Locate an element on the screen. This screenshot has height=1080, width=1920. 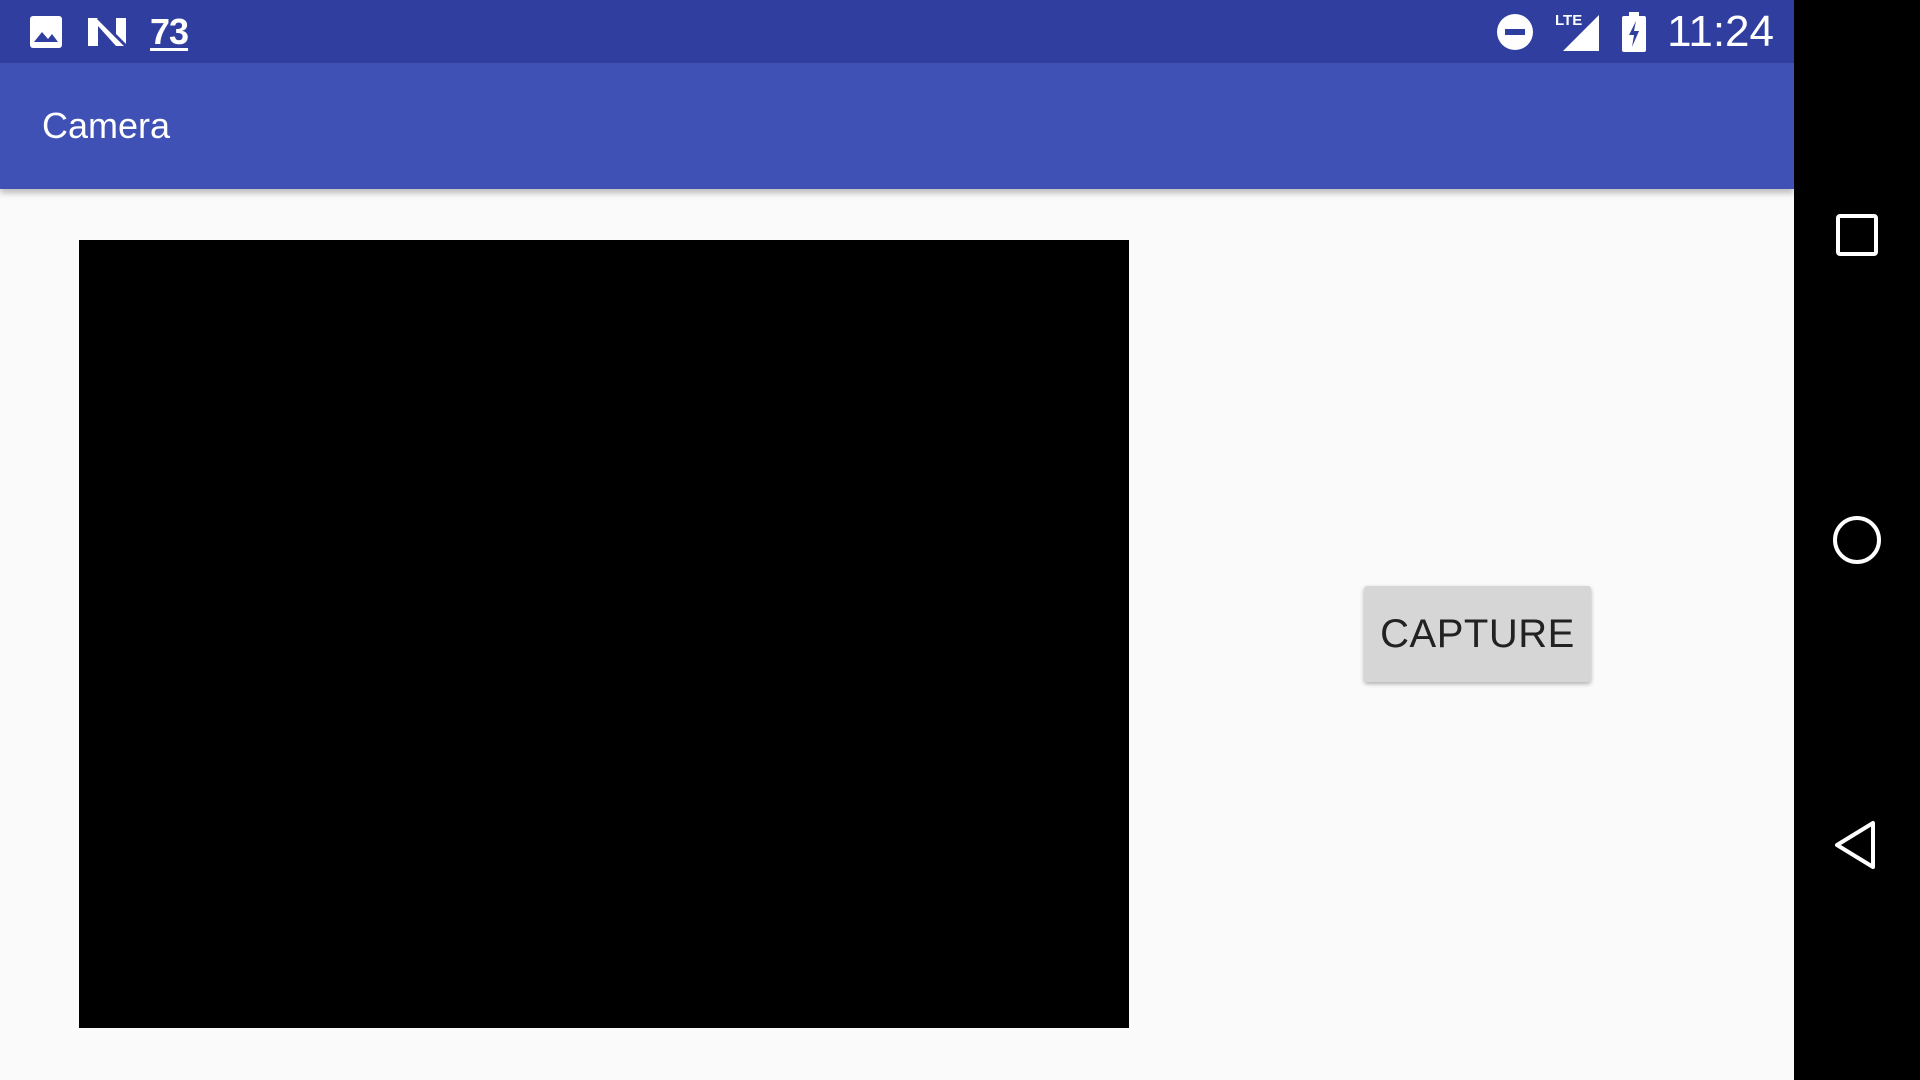
home-button is located at coordinates (1857, 540).